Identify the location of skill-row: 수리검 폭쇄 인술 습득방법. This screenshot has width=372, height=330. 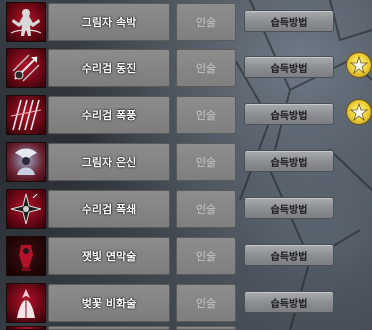
(186, 210).